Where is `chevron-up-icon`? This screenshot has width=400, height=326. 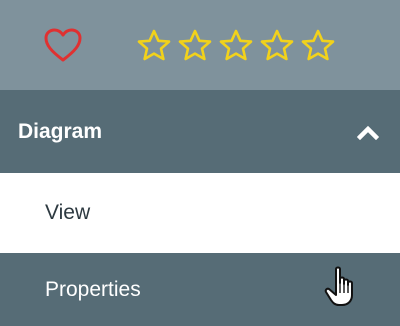 chevron-up-icon is located at coordinates (368, 132).